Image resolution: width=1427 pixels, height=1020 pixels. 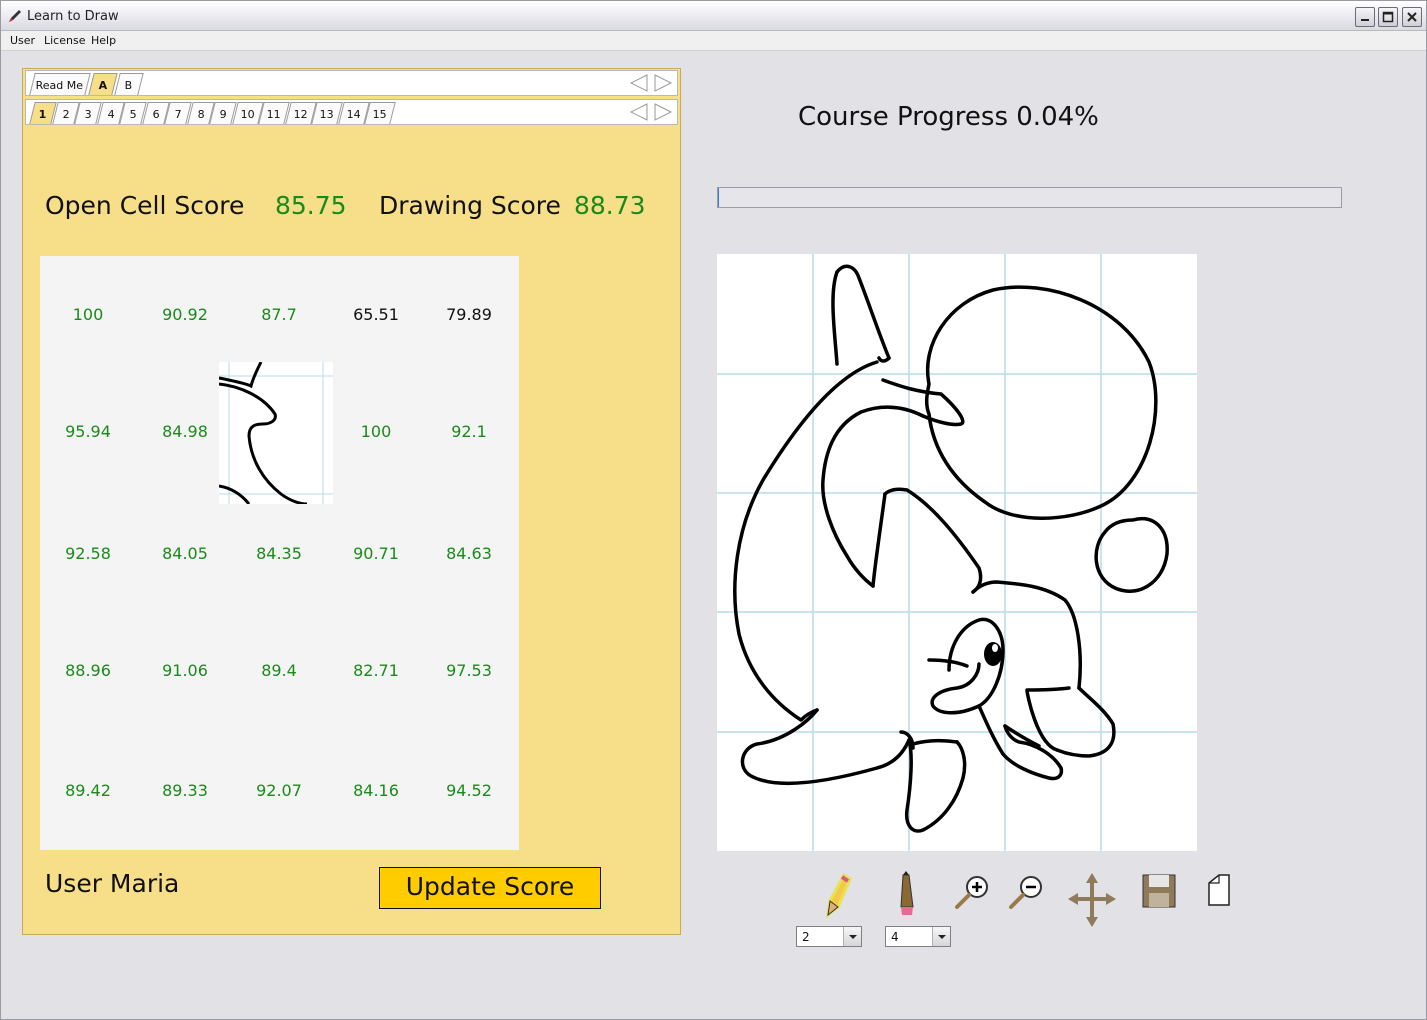 I want to click on cell-score-r5-c4: 84.16, so click(x=376, y=790).